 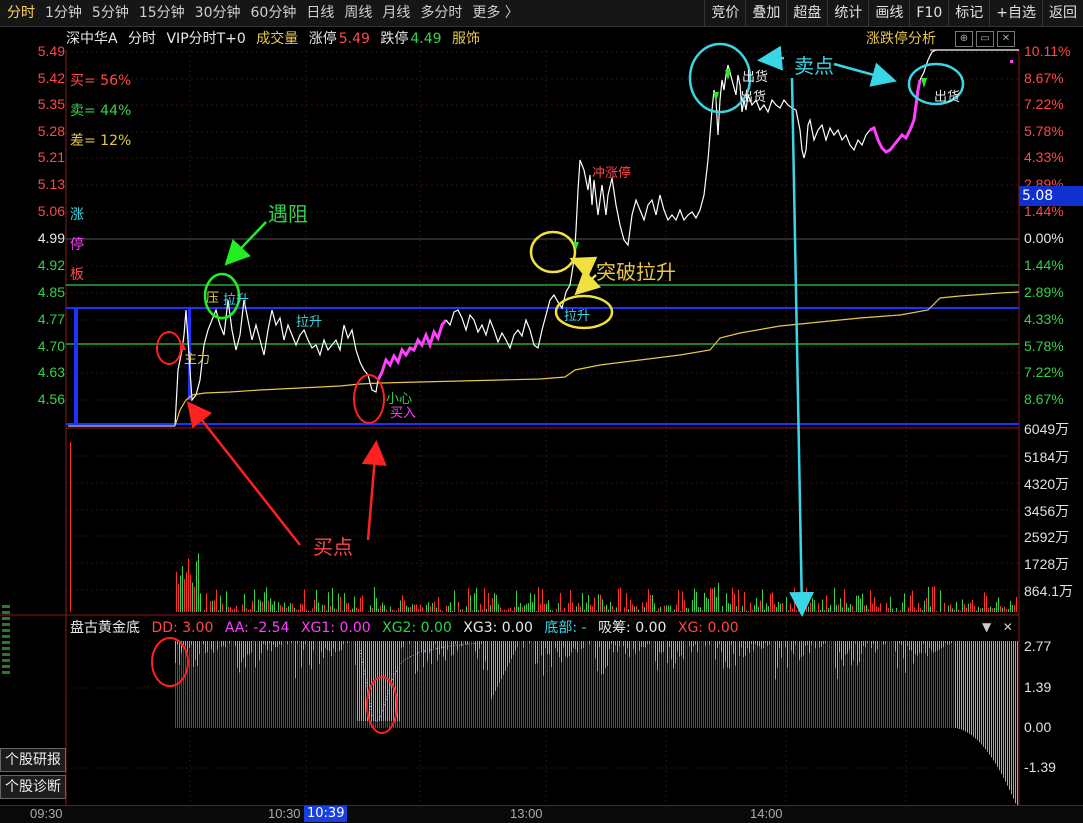 What do you see at coordinates (182, 628) in the screenshot?
I see `indicator-dd: DD: 3.00` at bounding box center [182, 628].